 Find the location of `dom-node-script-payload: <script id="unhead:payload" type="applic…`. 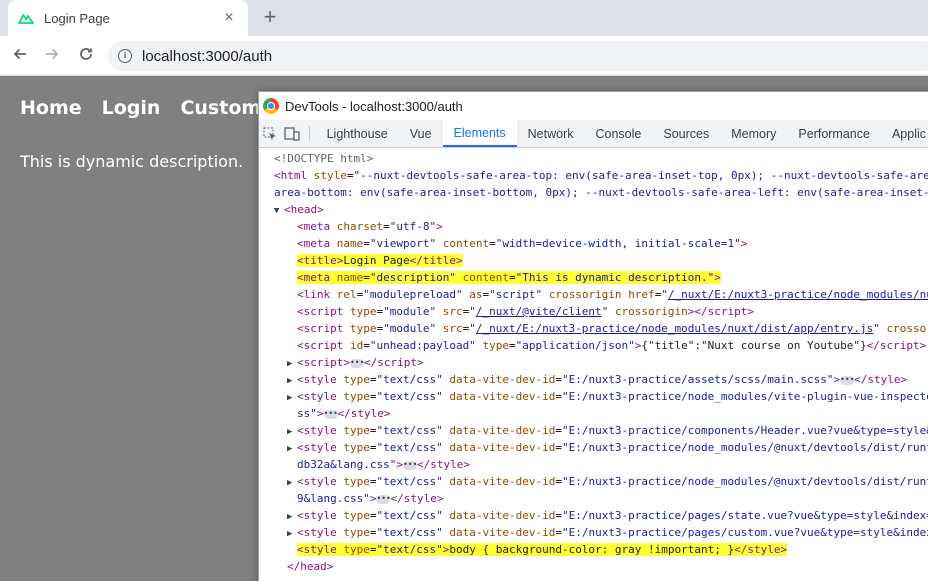

dom-node-script-payload: <script id="unhead:payload" type="applic… is located at coordinates (593, 345).